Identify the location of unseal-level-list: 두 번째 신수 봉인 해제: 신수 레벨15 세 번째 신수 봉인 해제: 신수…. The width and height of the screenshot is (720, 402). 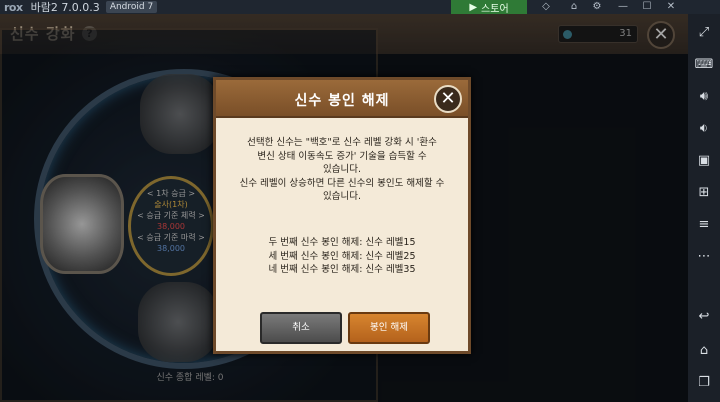
(342, 256).